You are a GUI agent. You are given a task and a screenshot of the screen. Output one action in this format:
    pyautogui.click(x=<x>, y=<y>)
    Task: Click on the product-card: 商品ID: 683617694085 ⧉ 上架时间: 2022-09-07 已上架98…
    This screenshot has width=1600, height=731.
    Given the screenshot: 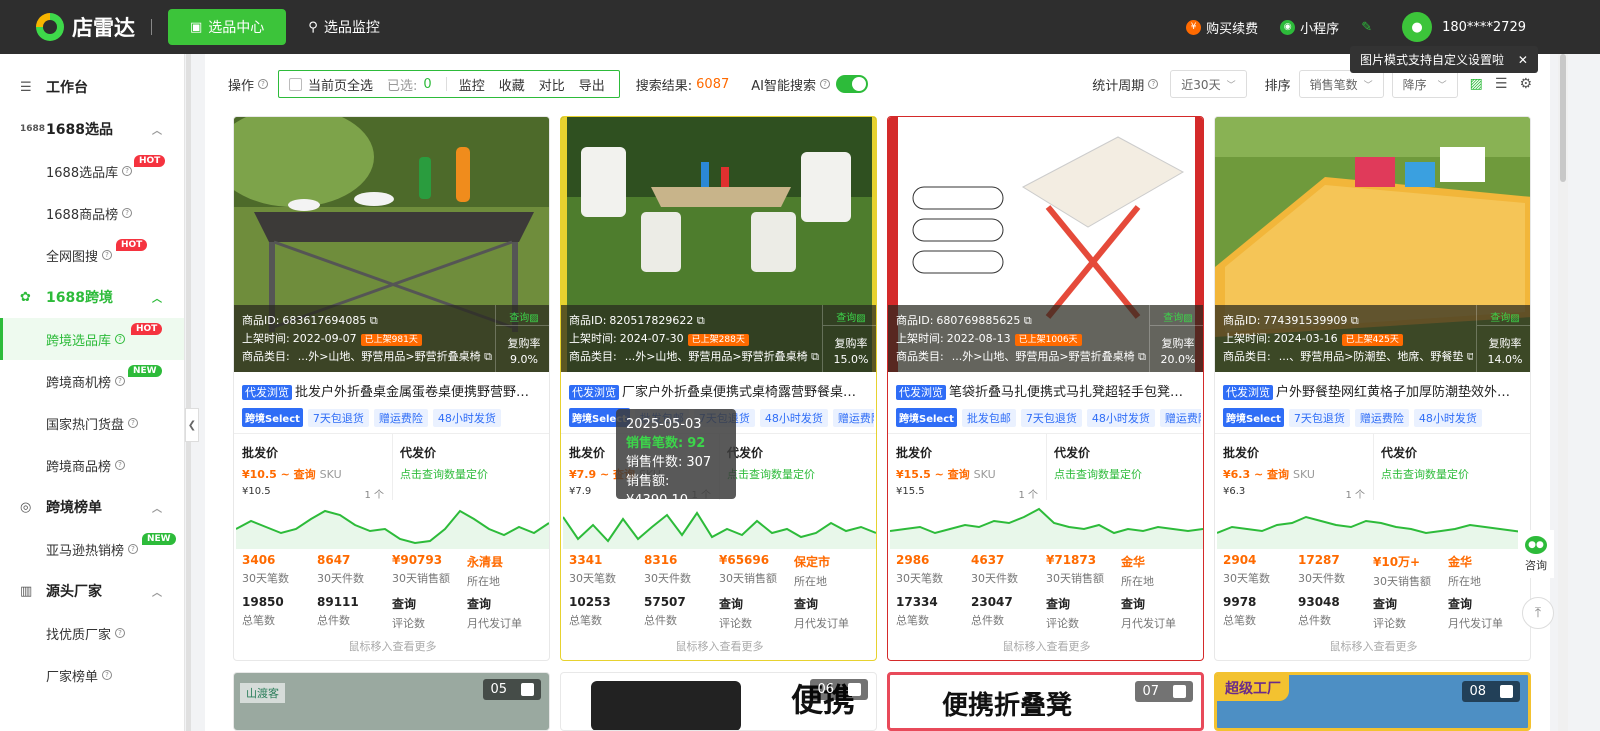 What is the action you would take?
    pyautogui.click(x=391, y=388)
    